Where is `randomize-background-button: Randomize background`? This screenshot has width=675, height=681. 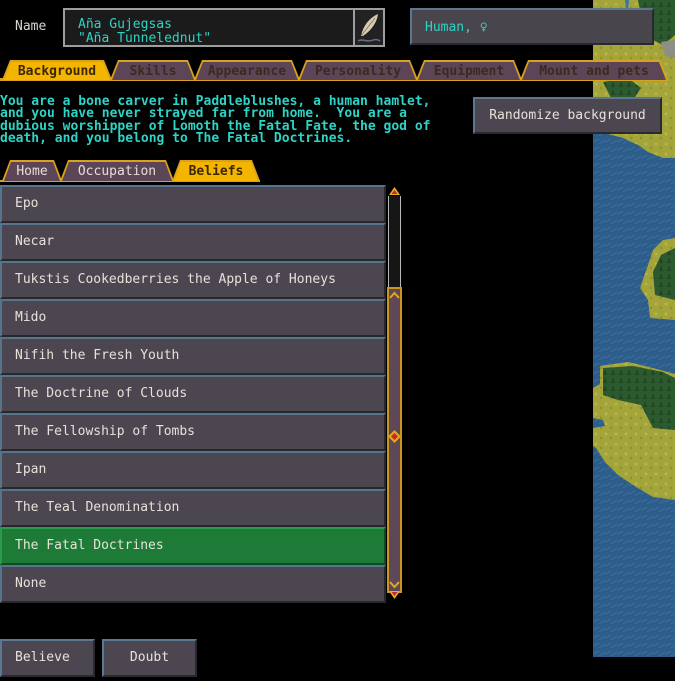 randomize-background-button: Randomize background is located at coordinates (567, 115).